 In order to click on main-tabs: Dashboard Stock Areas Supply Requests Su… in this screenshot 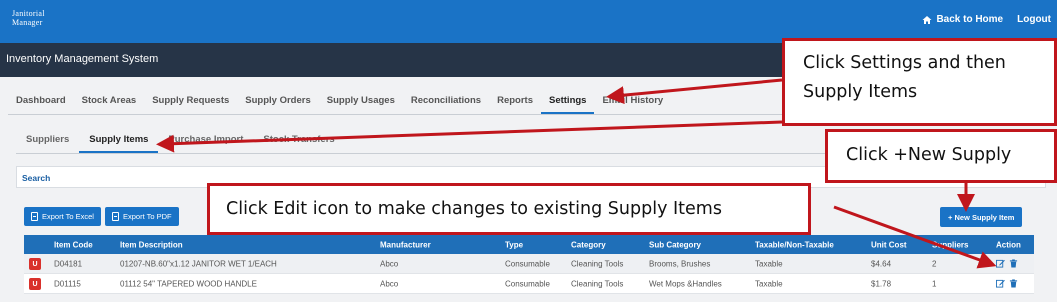, I will do `click(339, 104)`.